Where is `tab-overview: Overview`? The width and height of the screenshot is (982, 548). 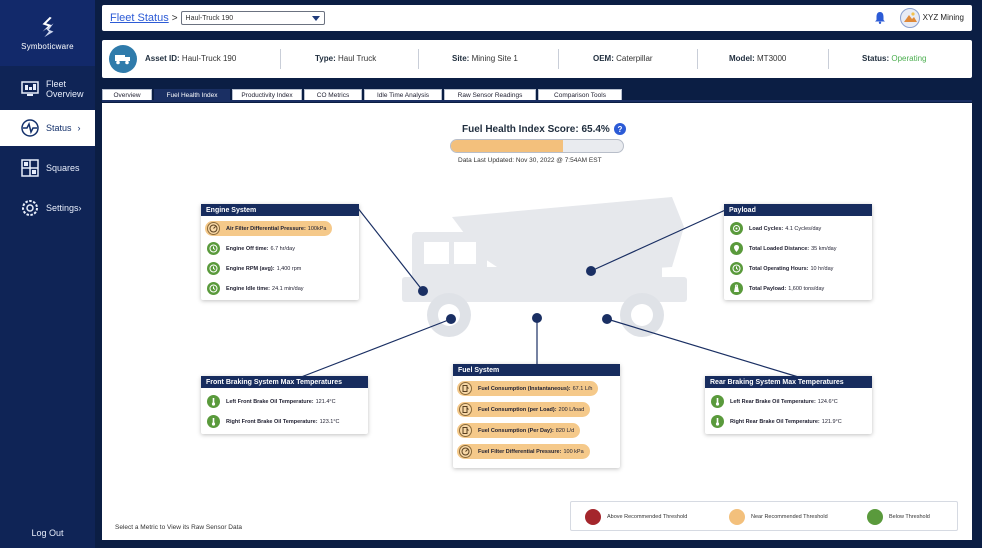
tab-overview: Overview is located at coordinates (127, 94).